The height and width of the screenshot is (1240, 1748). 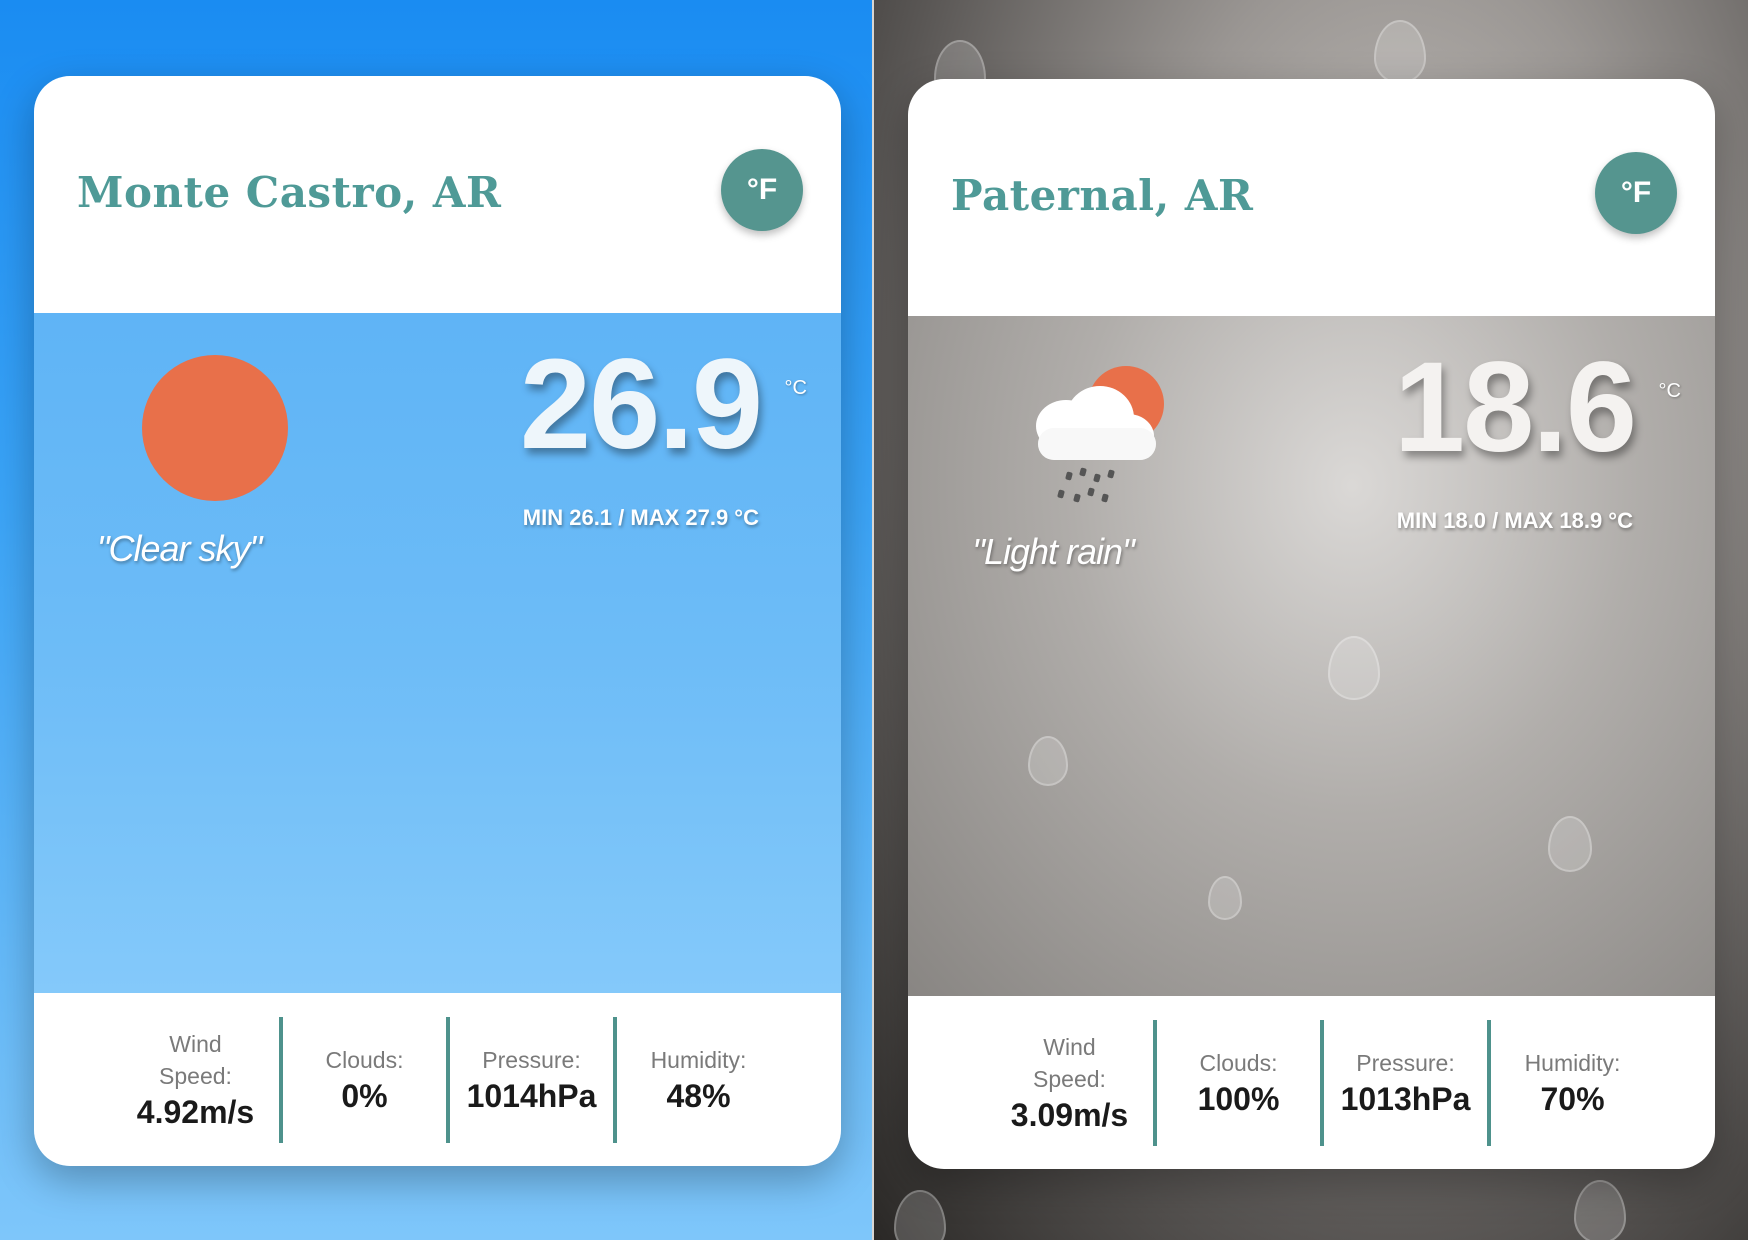 I want to click on stat-value: 1013hPa, so click(x=1405, y=1099).